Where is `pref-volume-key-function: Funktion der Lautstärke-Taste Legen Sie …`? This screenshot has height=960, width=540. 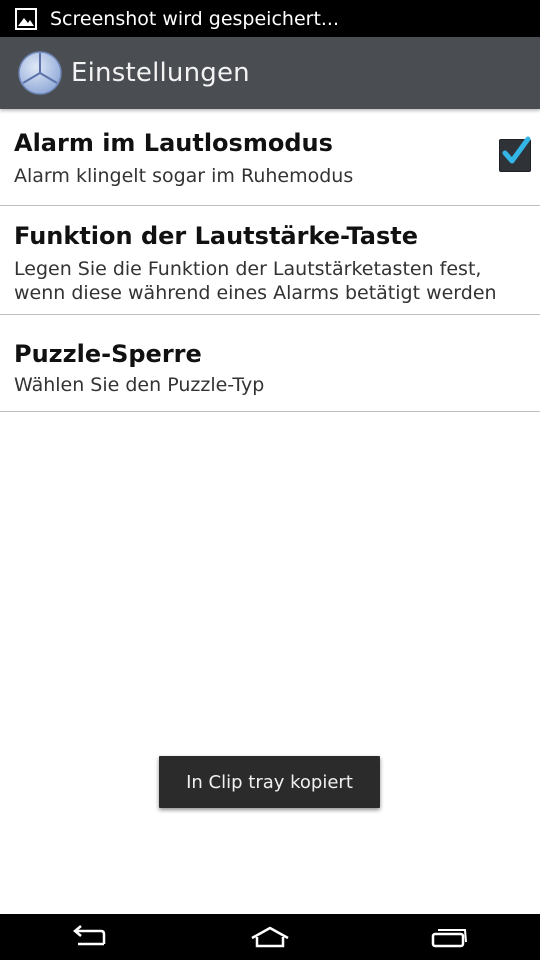
pref-volume-key-function: Funktion der Lautstärke-Taste Legen Sie … is located at coordinates (270, 260).